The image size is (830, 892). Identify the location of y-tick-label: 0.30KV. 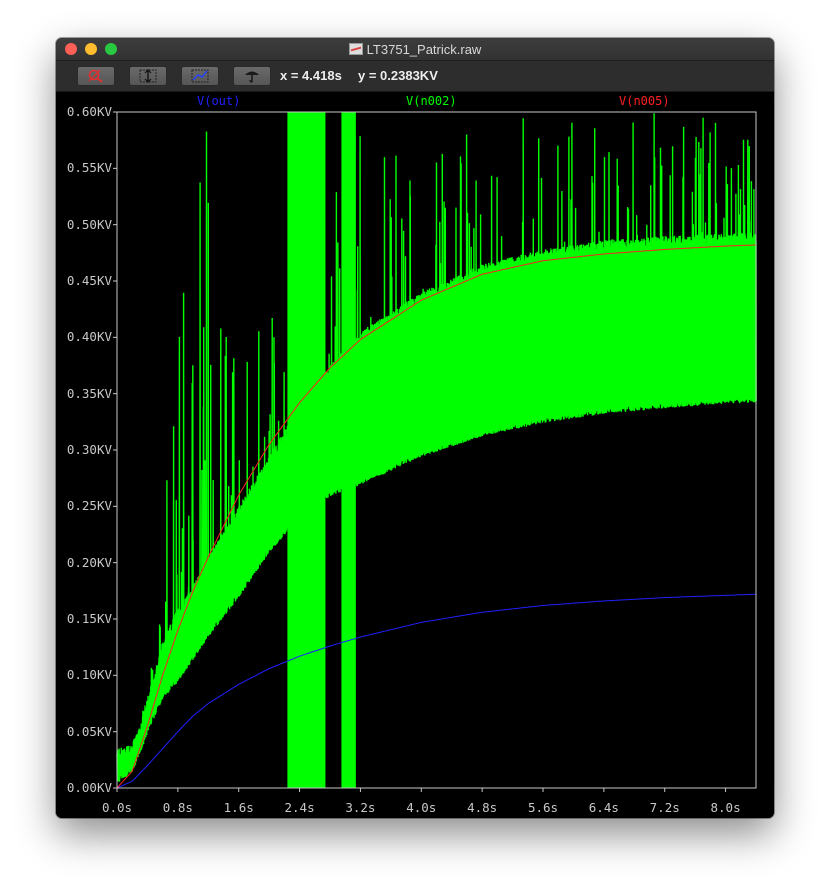
(89, 449).